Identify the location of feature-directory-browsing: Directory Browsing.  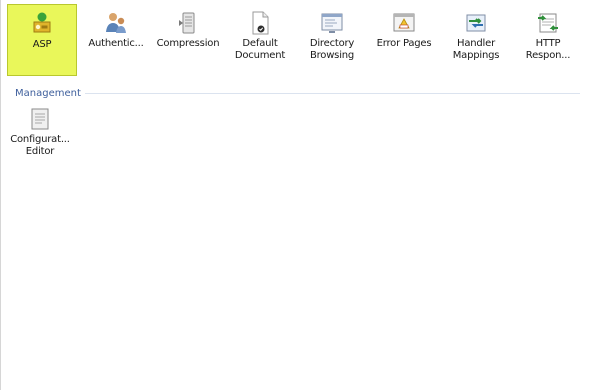
(332, 40).